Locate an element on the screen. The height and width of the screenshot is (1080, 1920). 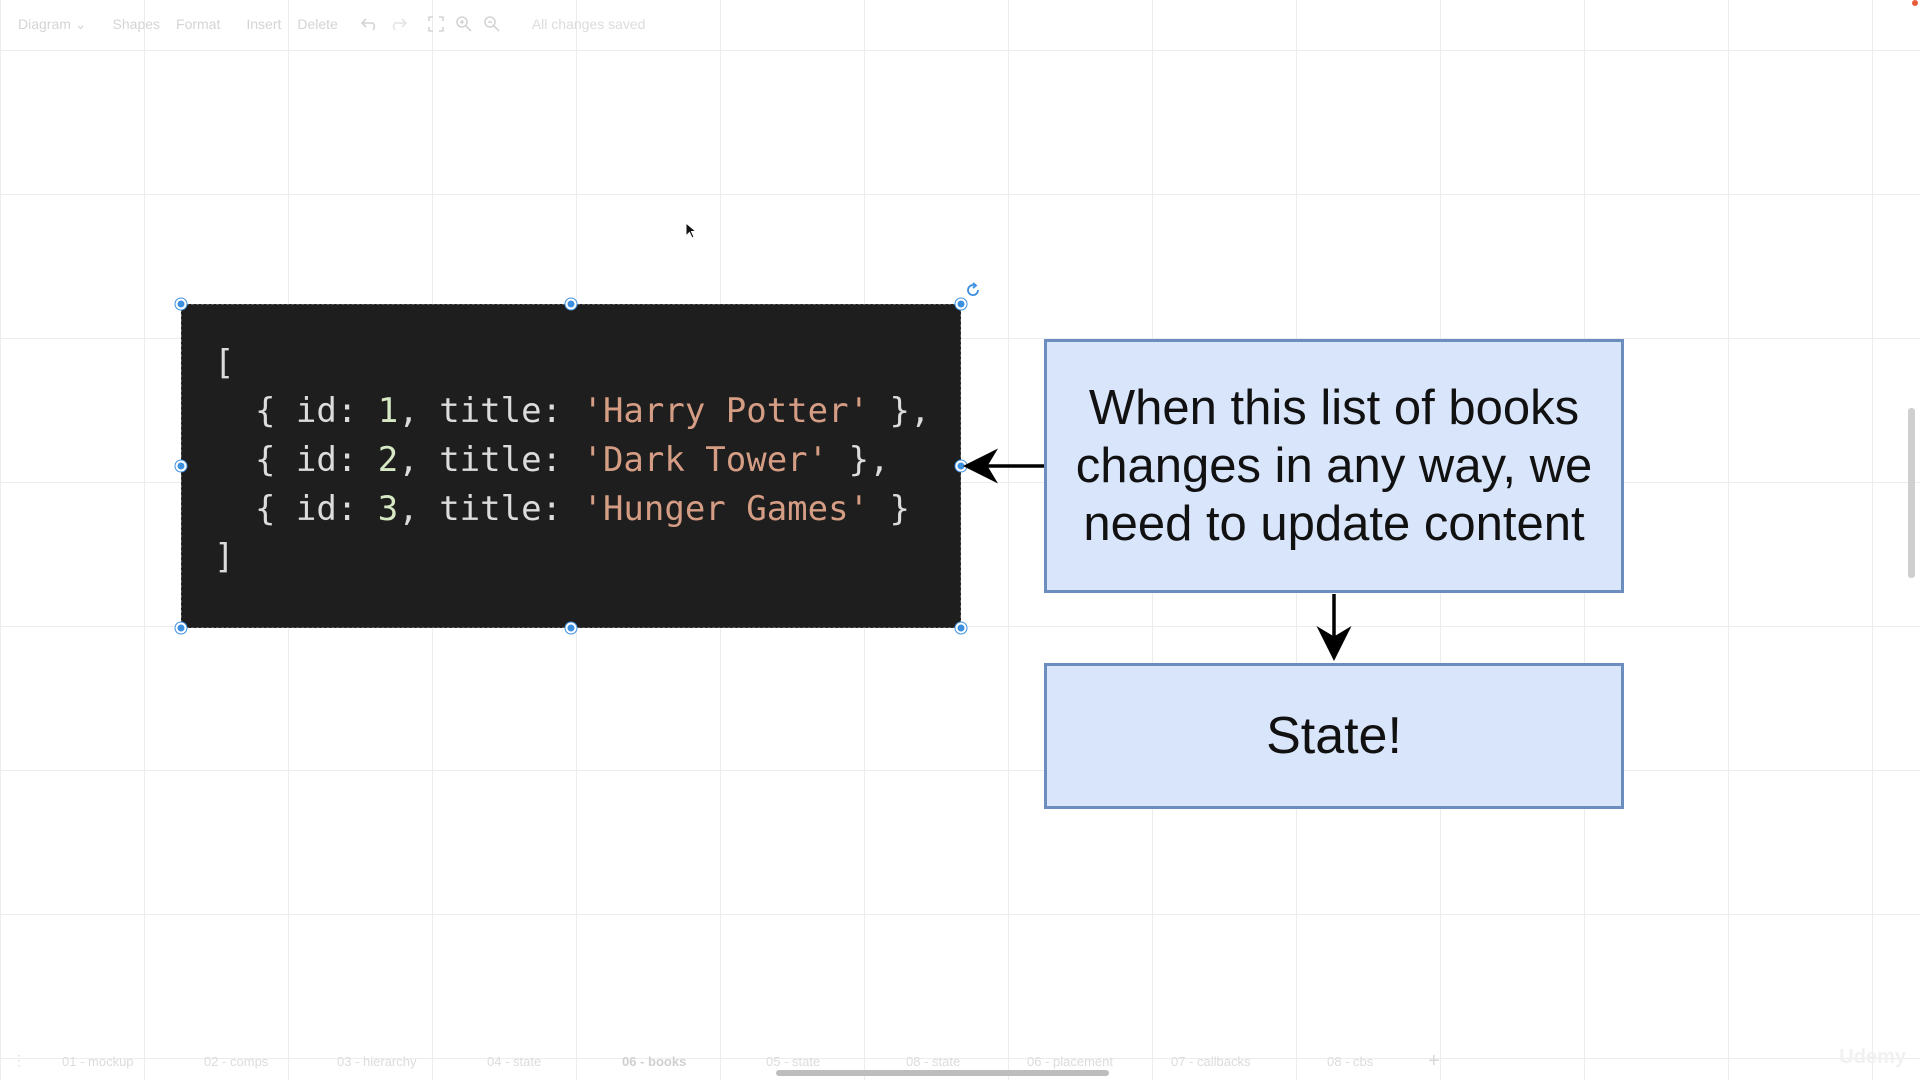
code-close-bracket: ] is located at coordinates (224, 557).